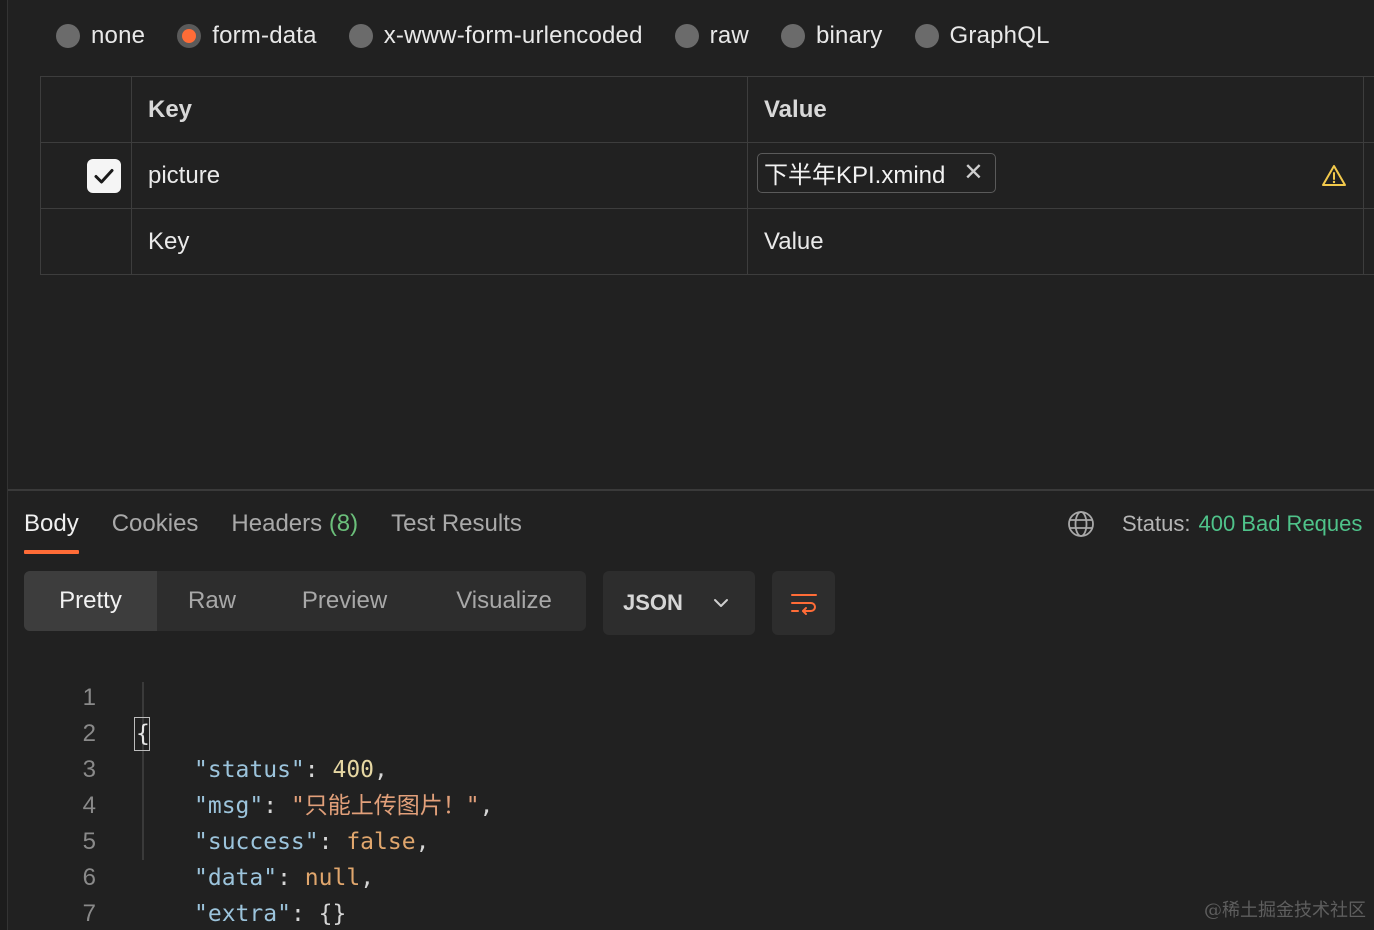  I want to click on header-key: Key, so click(439, 109).